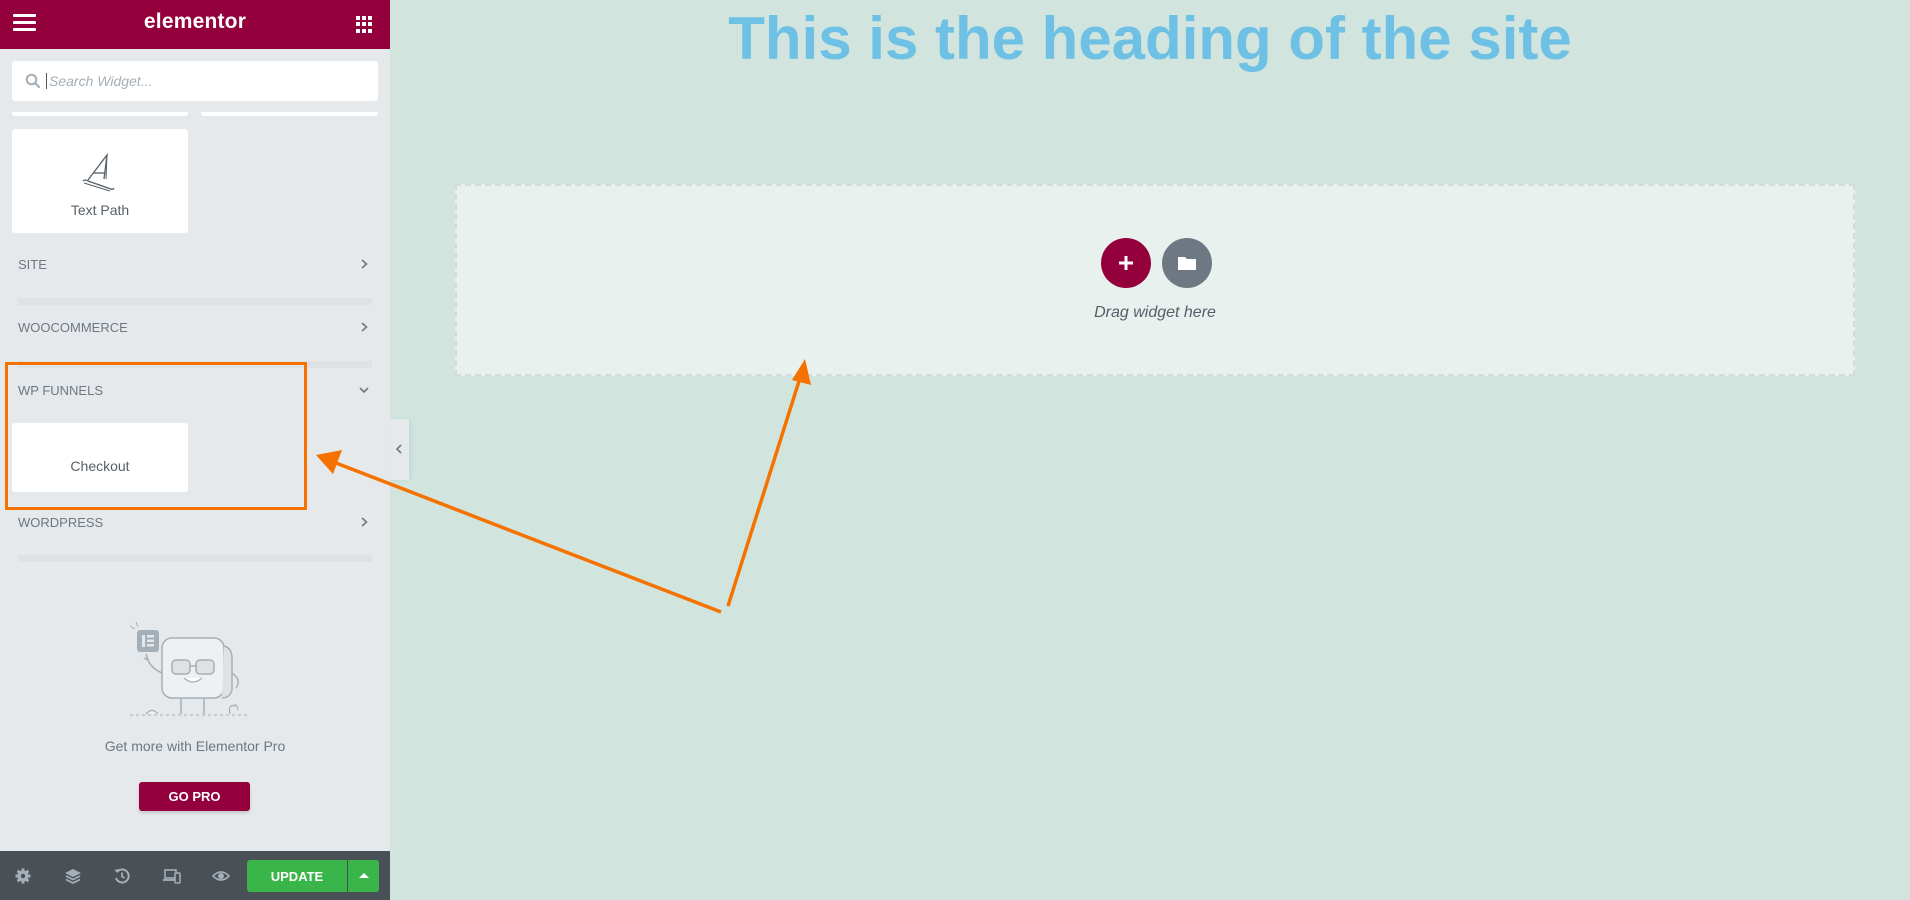  Describe the element at coordinates (60, 390) in the screenshot. I see `category-title: WP FUNNELS` at that location.